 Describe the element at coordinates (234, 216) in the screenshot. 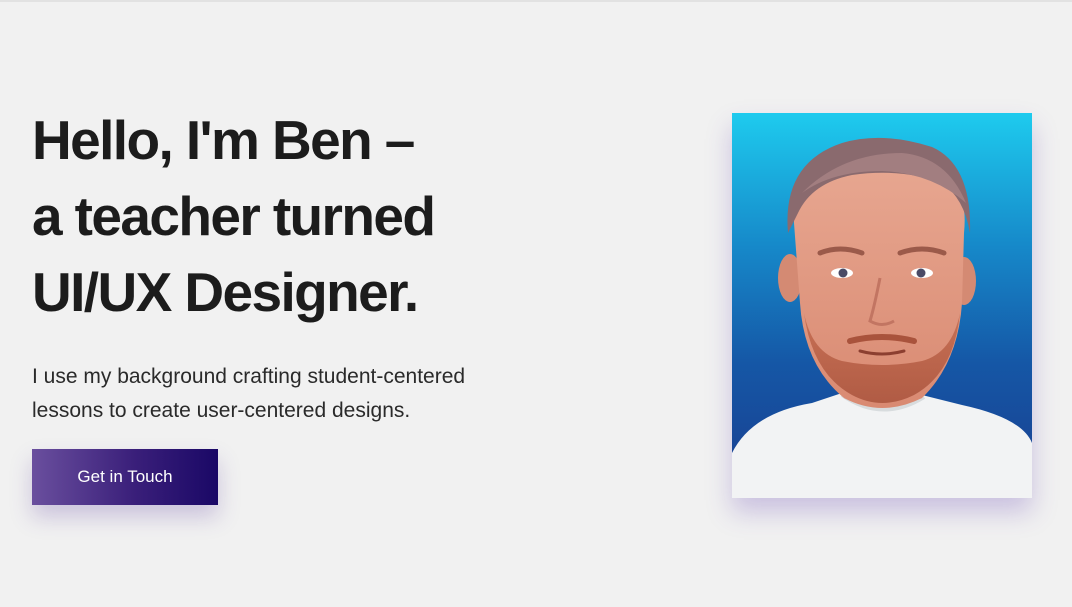

I see `headline-line-2: a teacher turned` at that location.